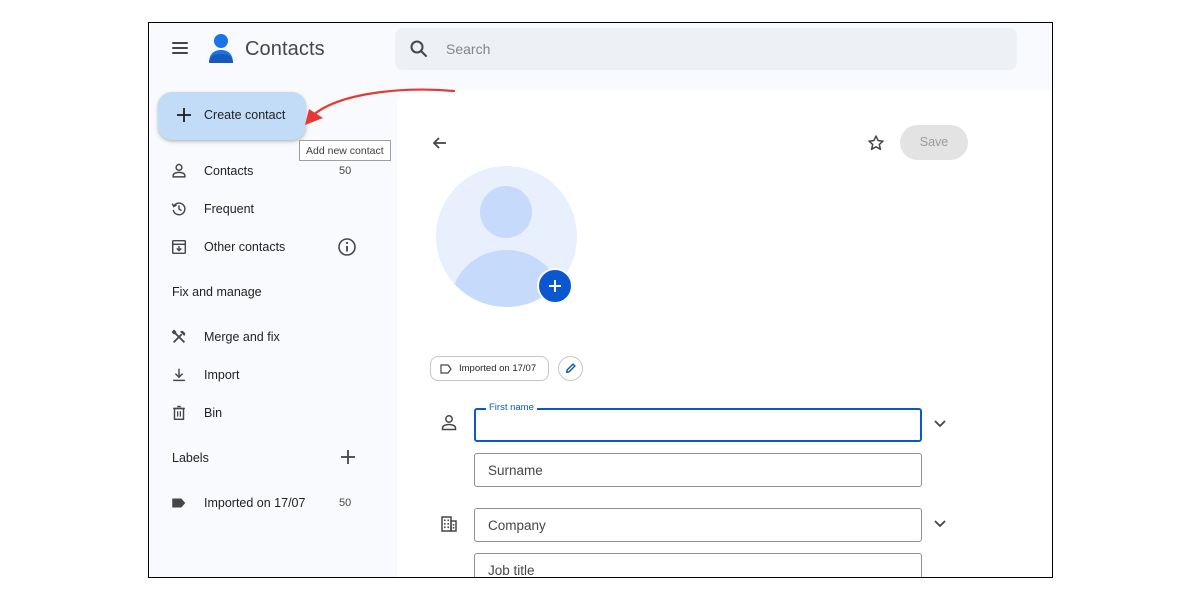  Describe the element at coordinates (195, 413) in the screenshot. I see `sidebar-item-bin: Bin` at that location.